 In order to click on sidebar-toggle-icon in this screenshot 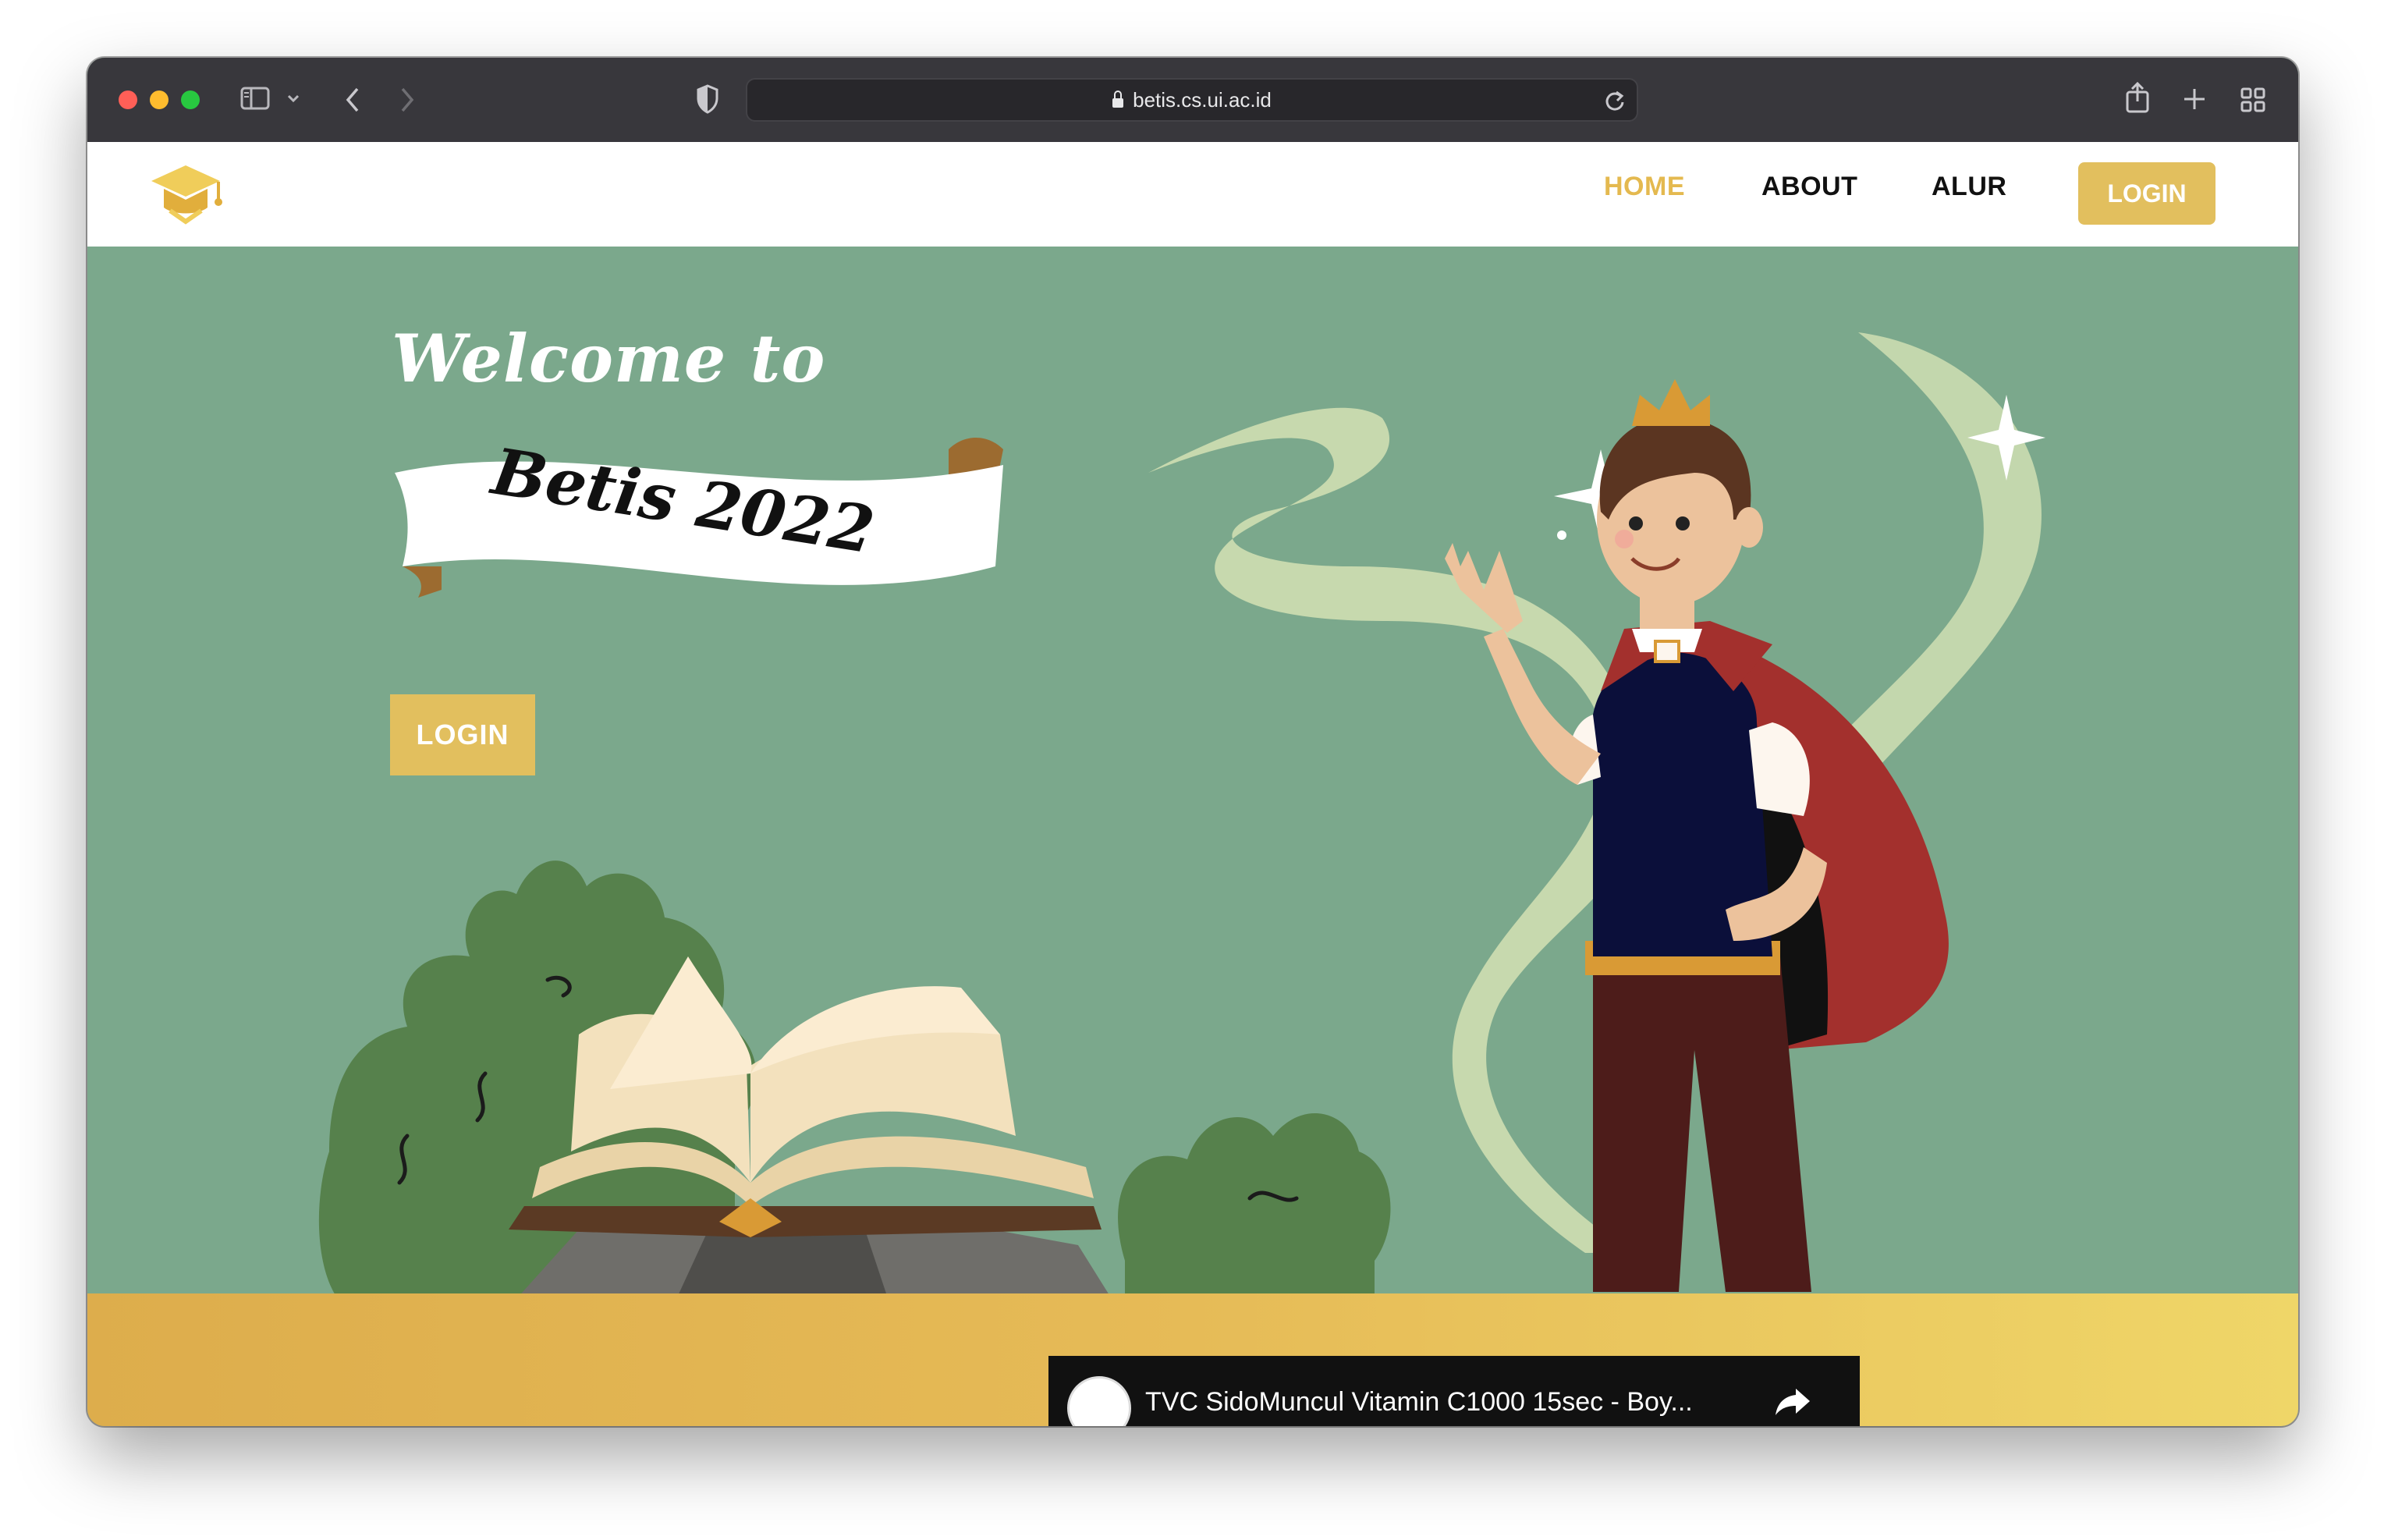, I will do `click(256, 99)`.